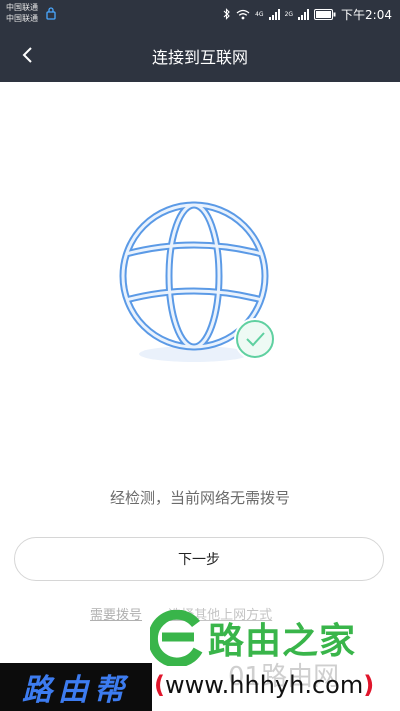  Describe the element at coordinates (199, 498) in the screenshot. I see `detection-message: 经检测，当前网络无需拨号` at that location.